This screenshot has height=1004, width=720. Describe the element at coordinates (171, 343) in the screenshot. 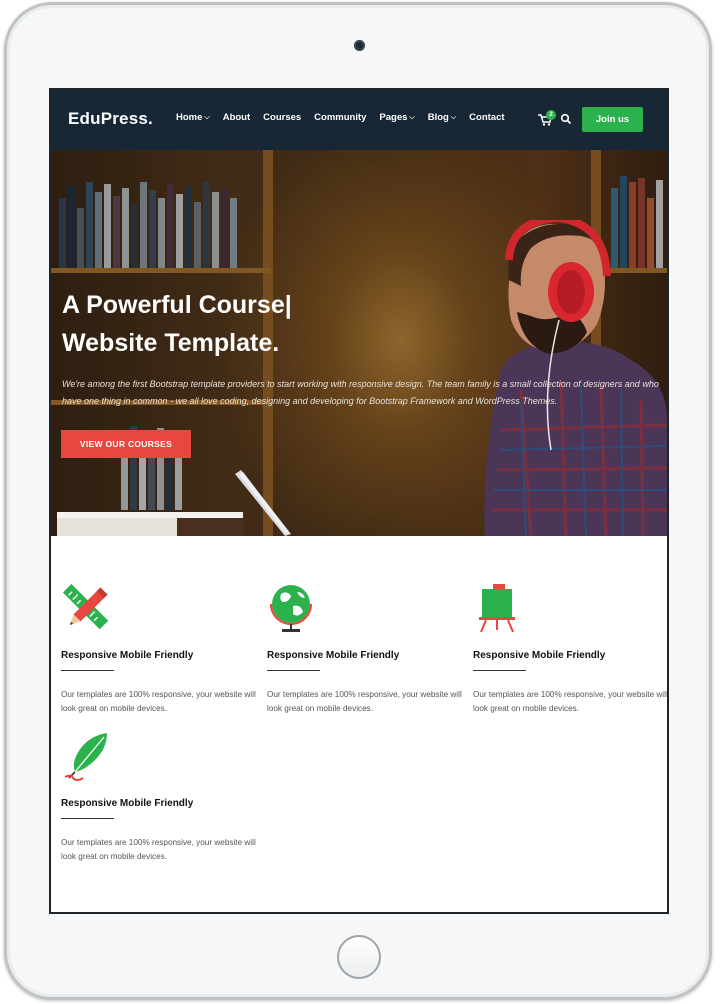

I see `hero-title-line2: Website Template.` at that location.